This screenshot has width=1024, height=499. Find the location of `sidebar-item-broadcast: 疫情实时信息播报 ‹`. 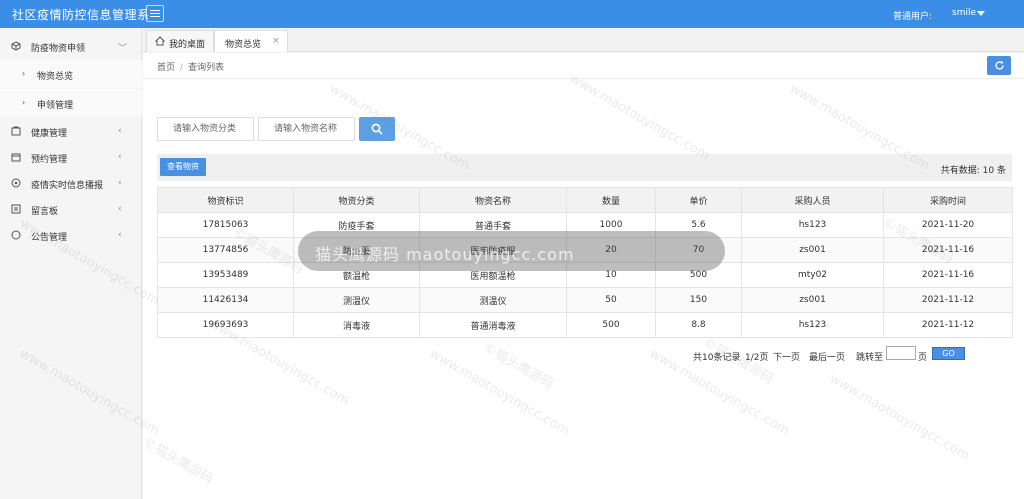

sidebar-item-broadcast: 疫情实时信息播报 ‹ is located at coordinates (71, 183).